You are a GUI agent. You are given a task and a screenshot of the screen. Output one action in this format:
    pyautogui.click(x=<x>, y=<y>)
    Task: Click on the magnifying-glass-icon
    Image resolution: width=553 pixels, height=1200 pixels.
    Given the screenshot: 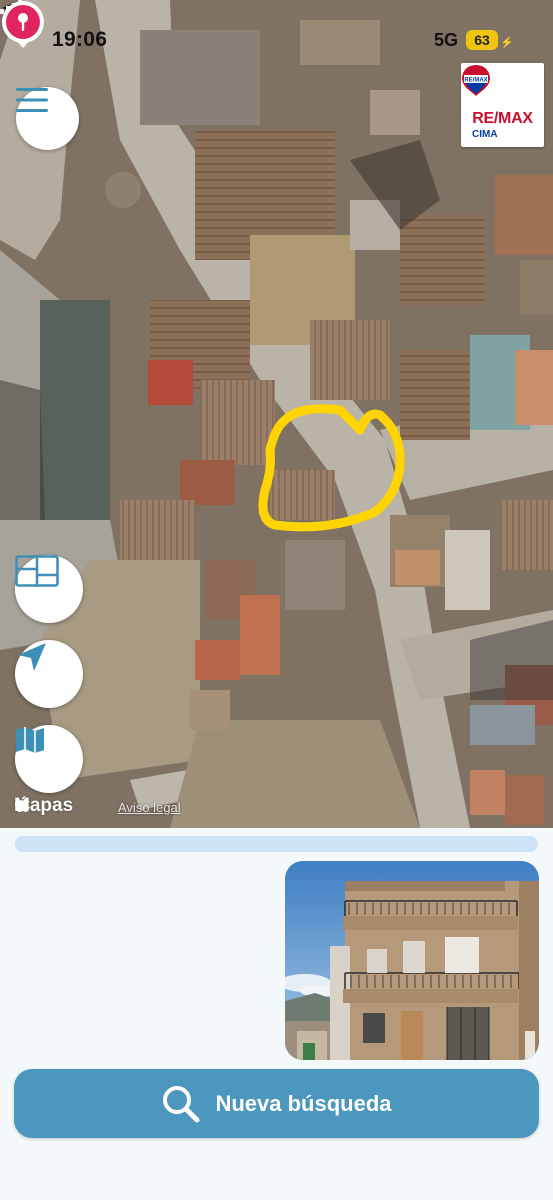 What is the action you would take?
    pyautogui.click(x=181, y=1103)
    